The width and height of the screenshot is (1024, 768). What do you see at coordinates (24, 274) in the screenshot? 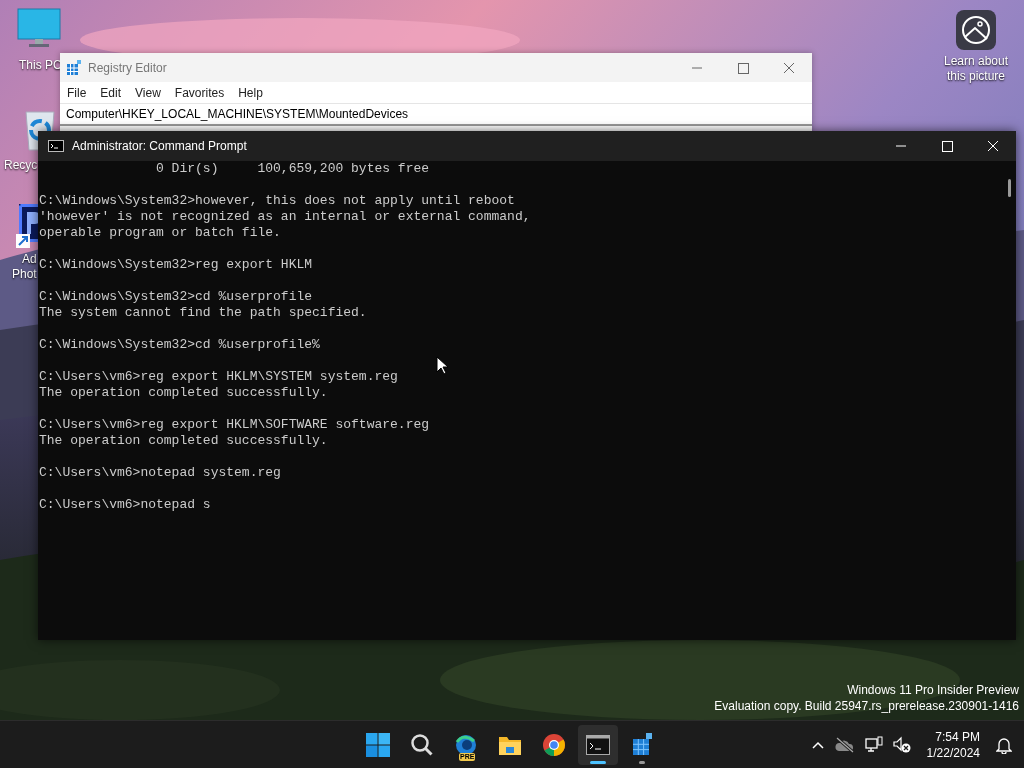
I see `icon-label: Phot` at bounding box center [24, 274].